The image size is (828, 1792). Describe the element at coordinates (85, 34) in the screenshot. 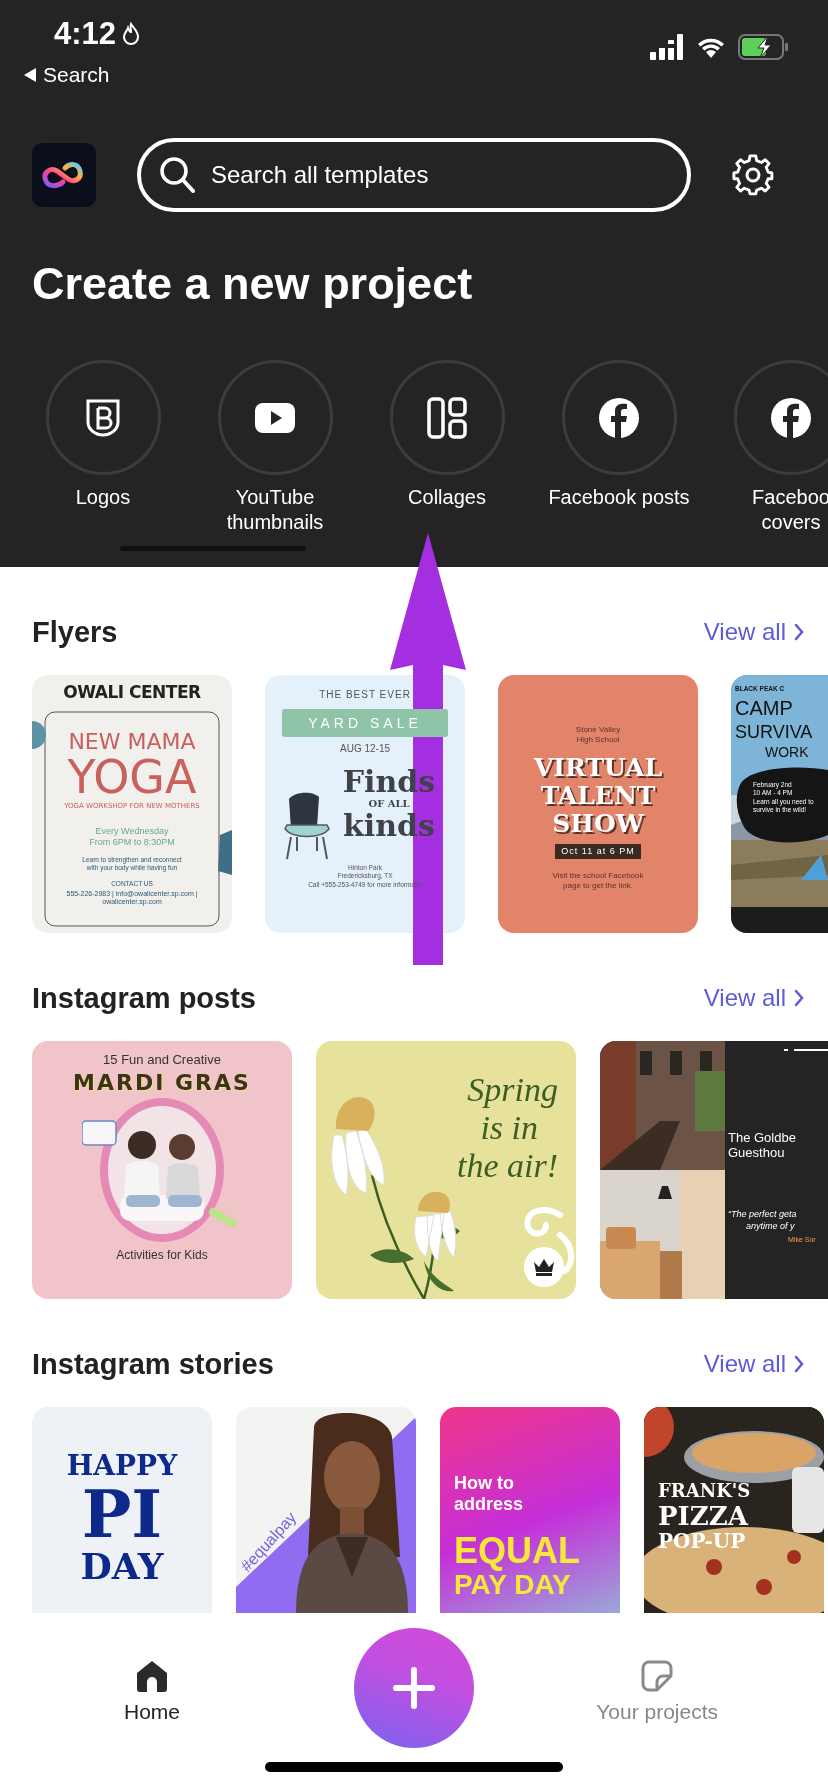

I see `clock-time: 4:12` at that location.